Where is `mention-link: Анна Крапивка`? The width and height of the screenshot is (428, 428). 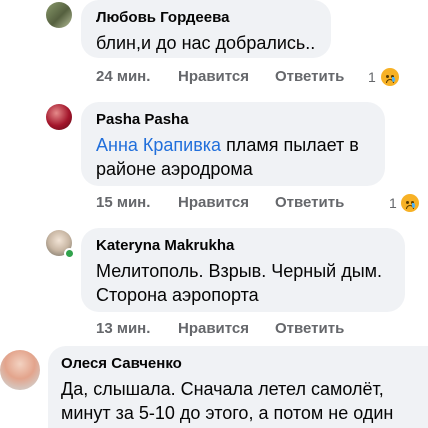 mention-link: Анна Крапивка is located at coordinates (158, 145).